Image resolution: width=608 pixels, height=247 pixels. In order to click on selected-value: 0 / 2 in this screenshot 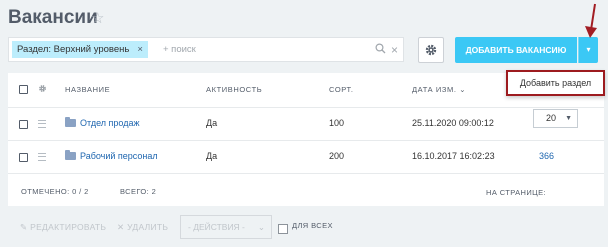, I will do `click(80, 191)`.